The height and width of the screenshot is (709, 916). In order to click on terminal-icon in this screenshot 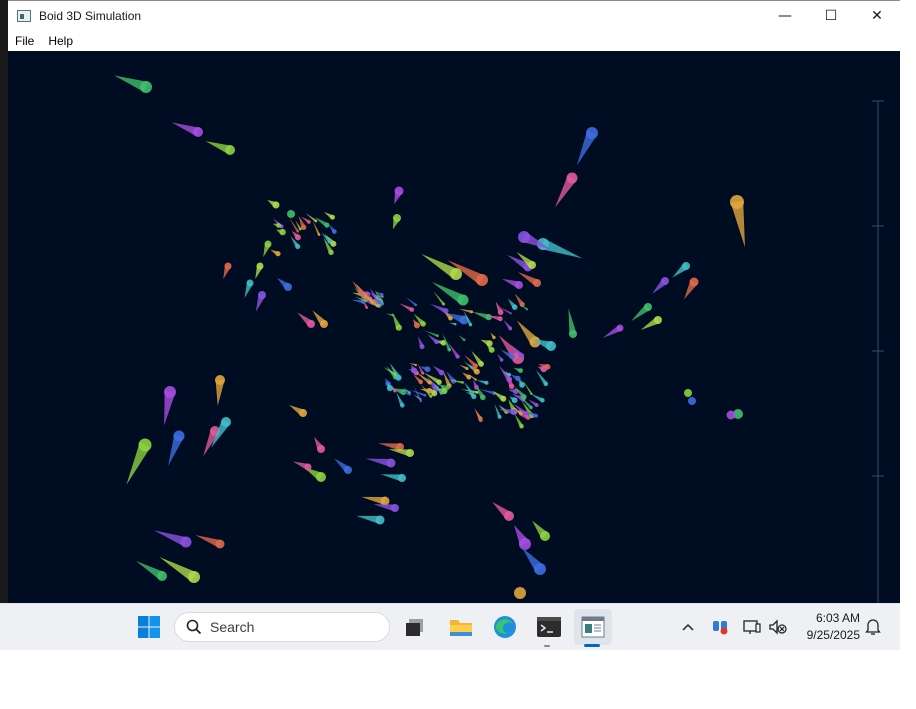, I will do `click(549, 627)`.